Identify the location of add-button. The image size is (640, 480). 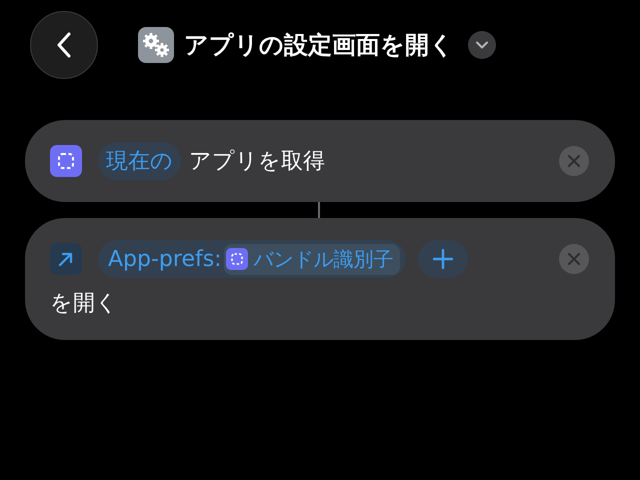
(443, 259).